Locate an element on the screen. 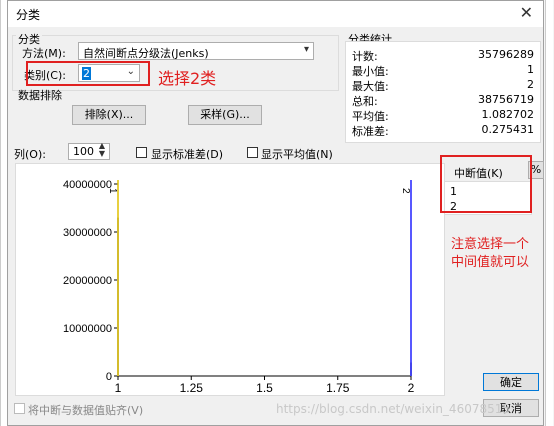 This screenshot has height=426, width=554. ok-button: 确定 is located at coordinates (511, 382).